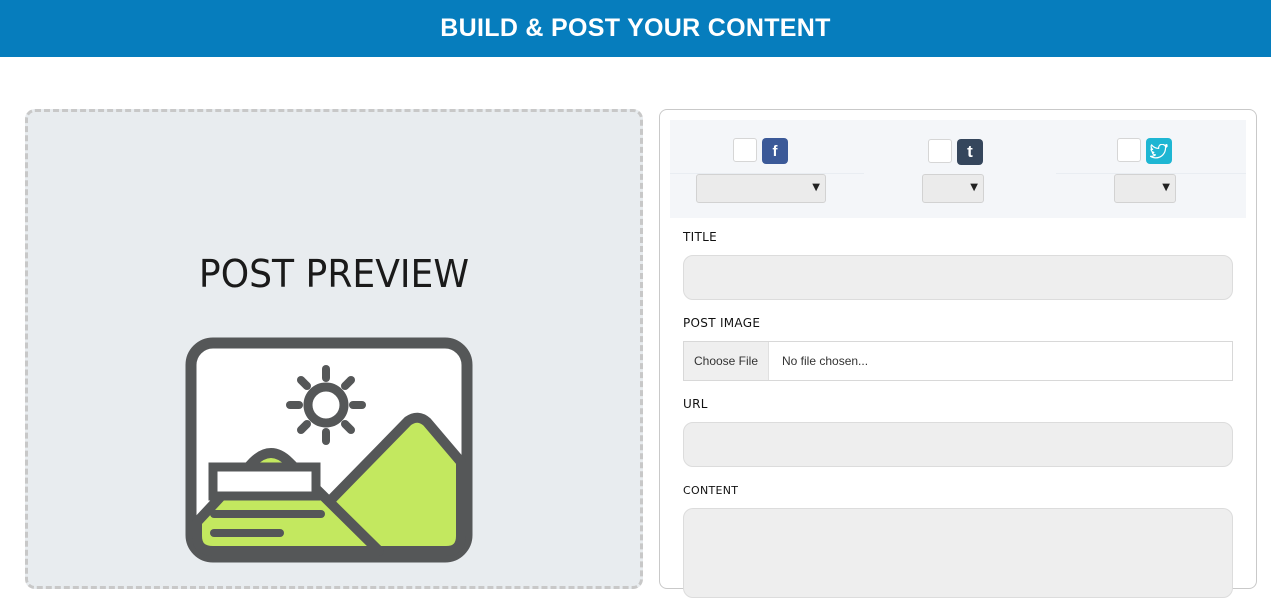 Image resolution: width=1271 pixels, height=598 pixels. I want to click on facebook-checkbox, so click(745, 150).